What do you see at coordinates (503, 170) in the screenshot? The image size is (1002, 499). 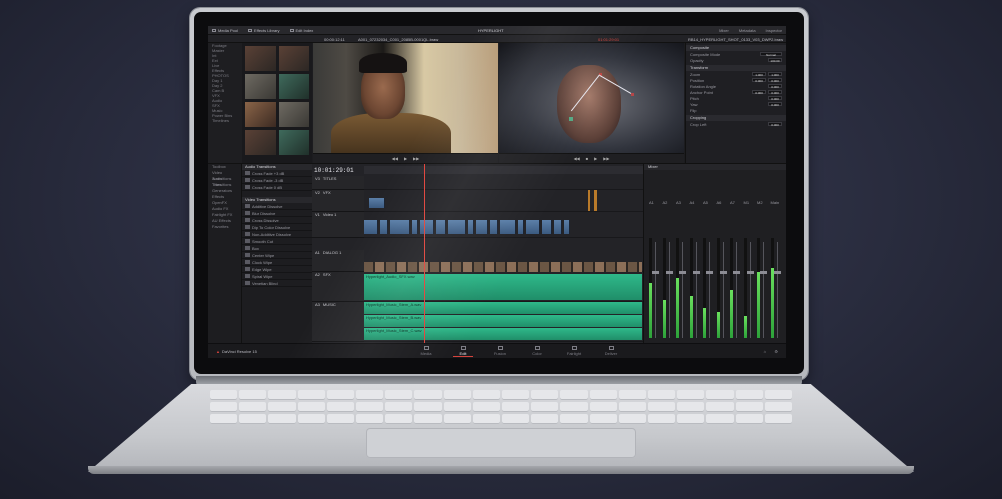 I see `timeline-ruler` at bounding box center [503, 170].